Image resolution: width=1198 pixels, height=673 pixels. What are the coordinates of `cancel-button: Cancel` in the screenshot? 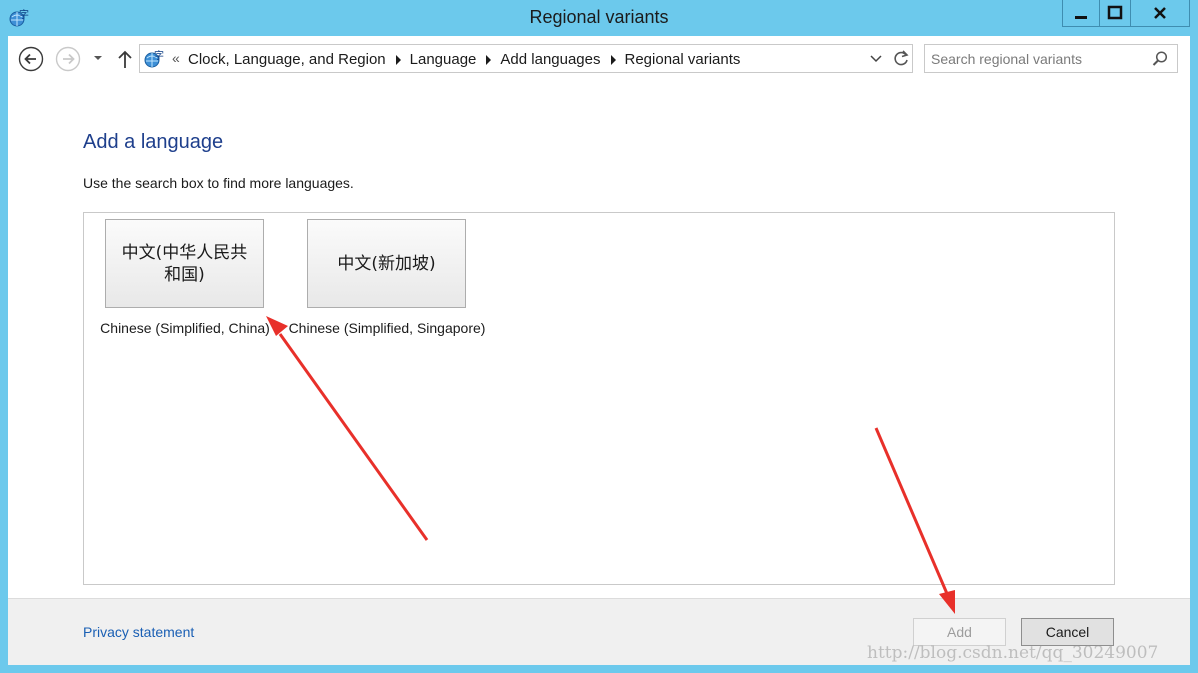 It's located at (1067, 632).